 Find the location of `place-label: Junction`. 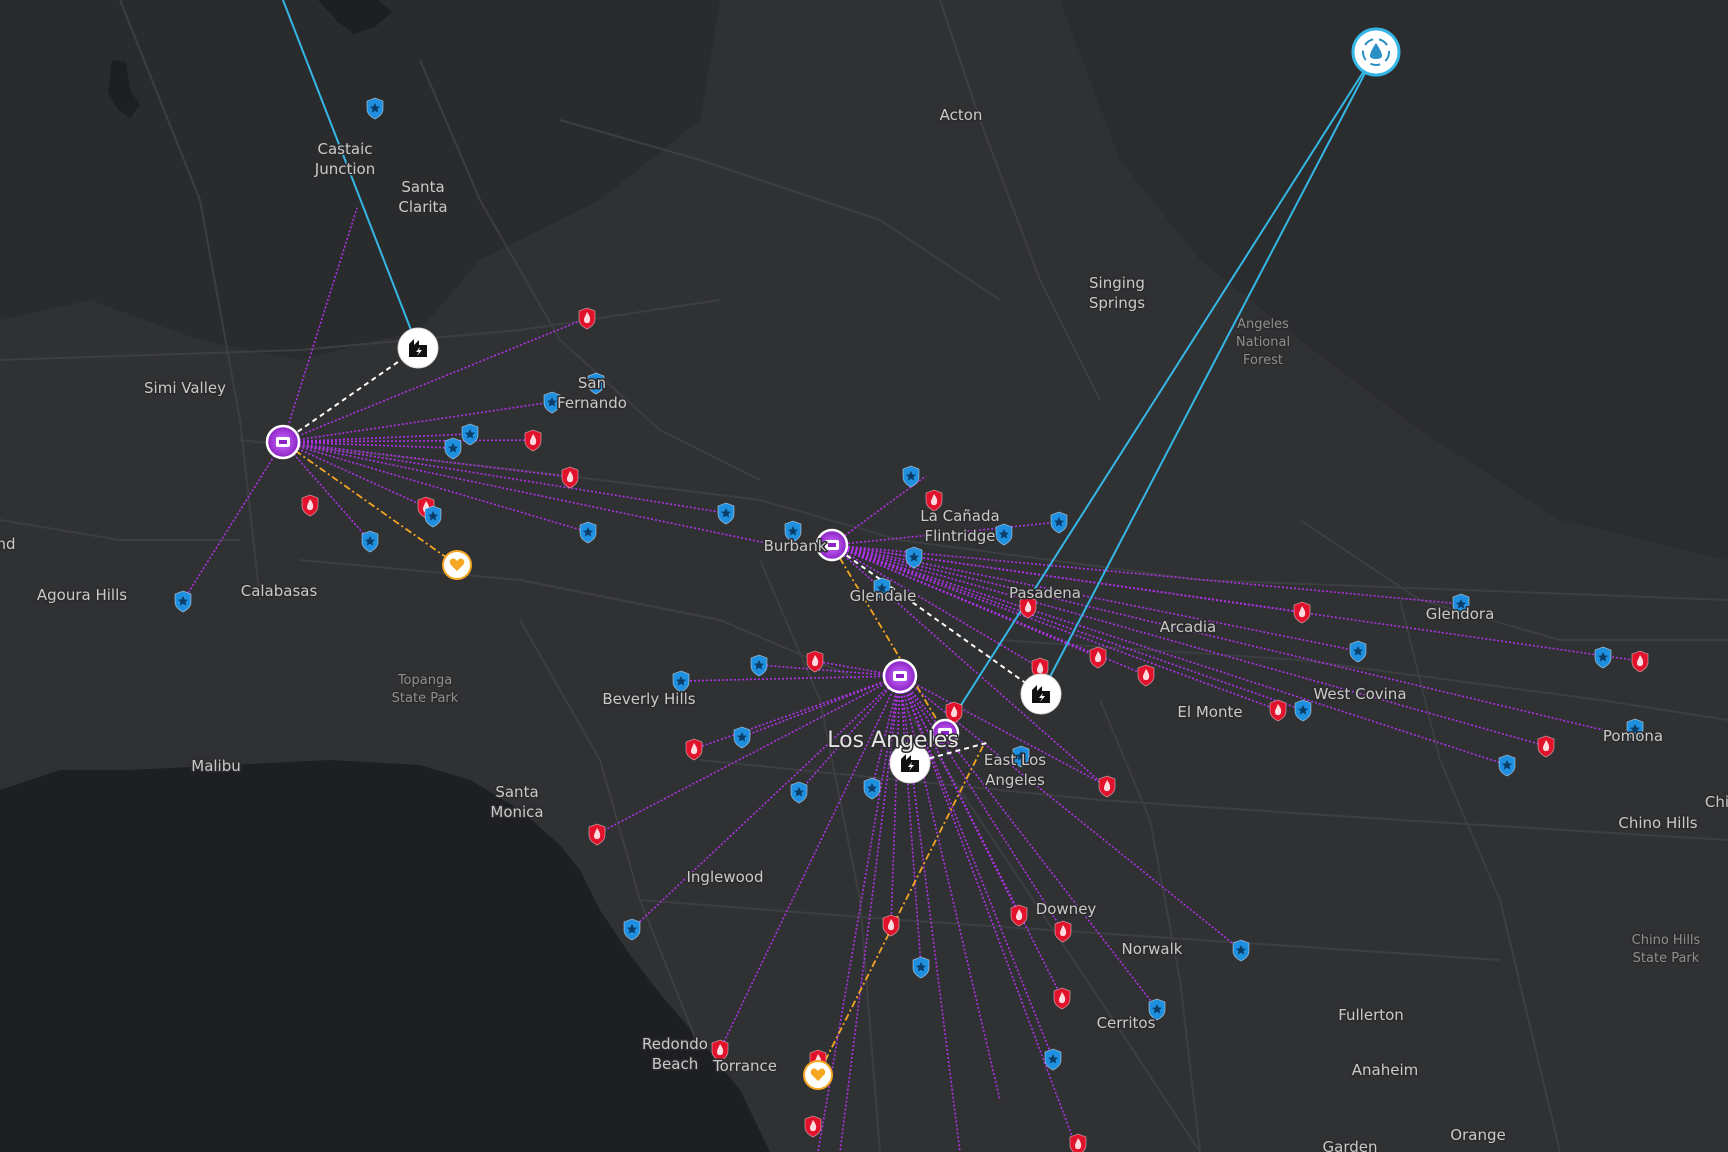

place-label: Junction is located at coordinates (344, 169).